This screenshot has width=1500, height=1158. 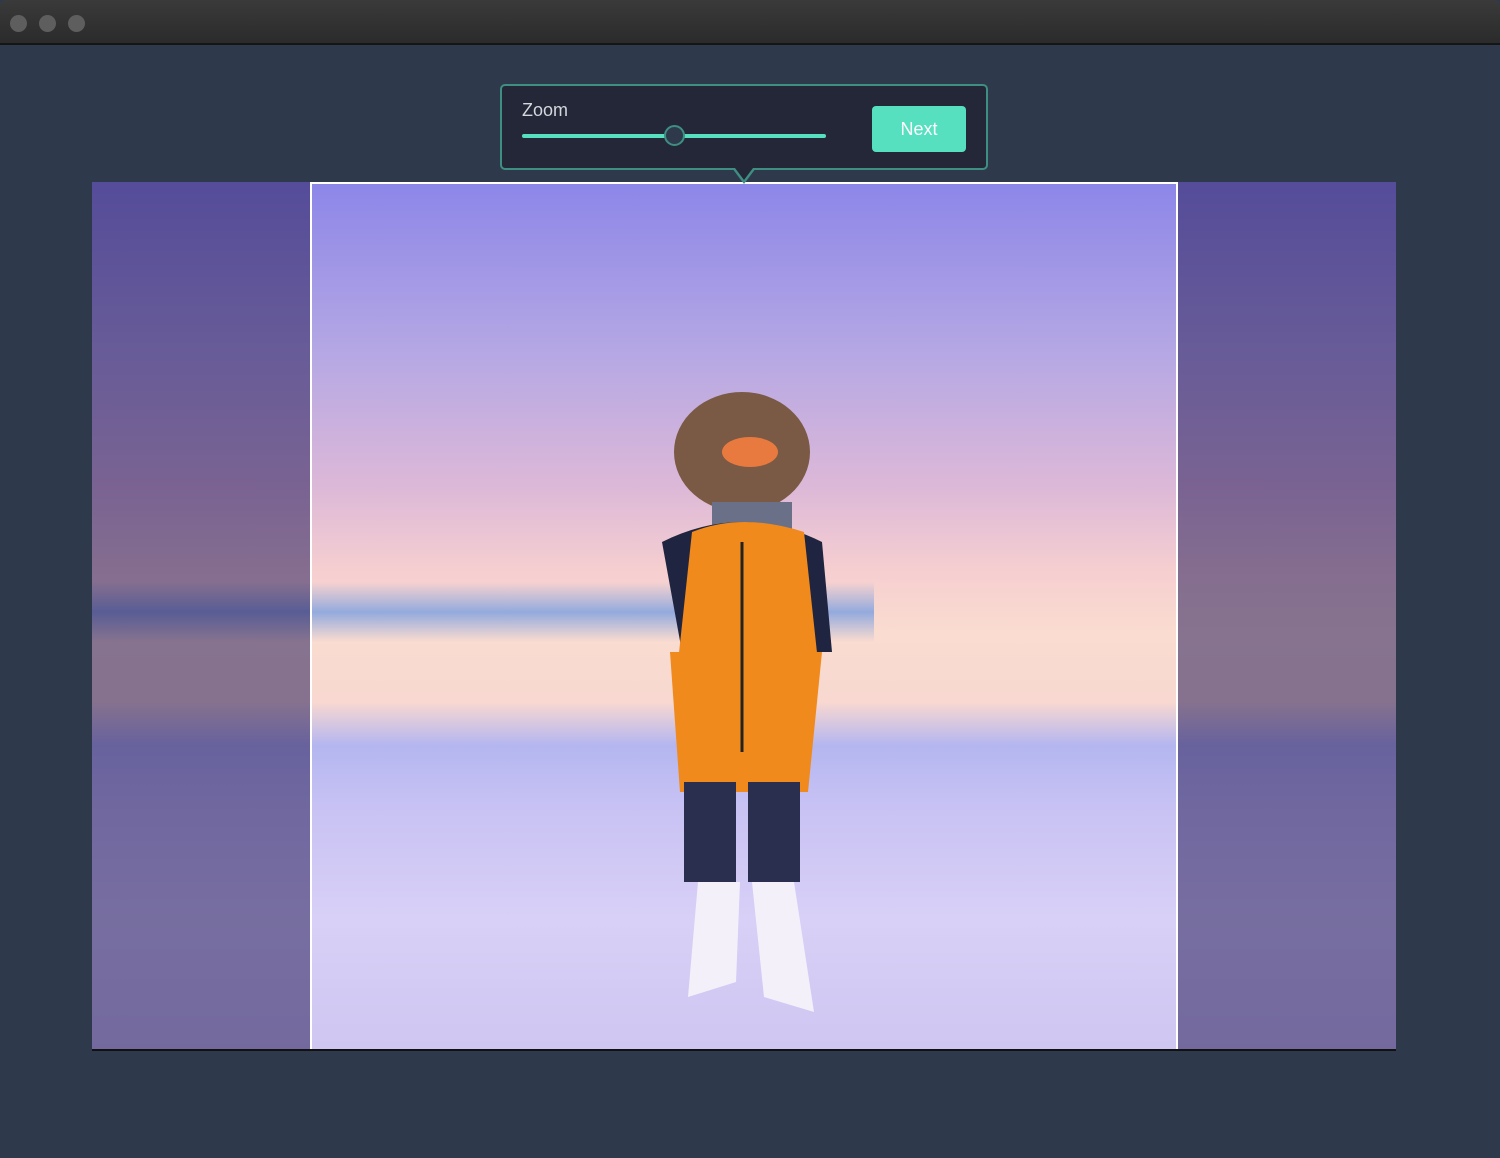 I want to click on window-titlebar, so click(x=750, y=22).